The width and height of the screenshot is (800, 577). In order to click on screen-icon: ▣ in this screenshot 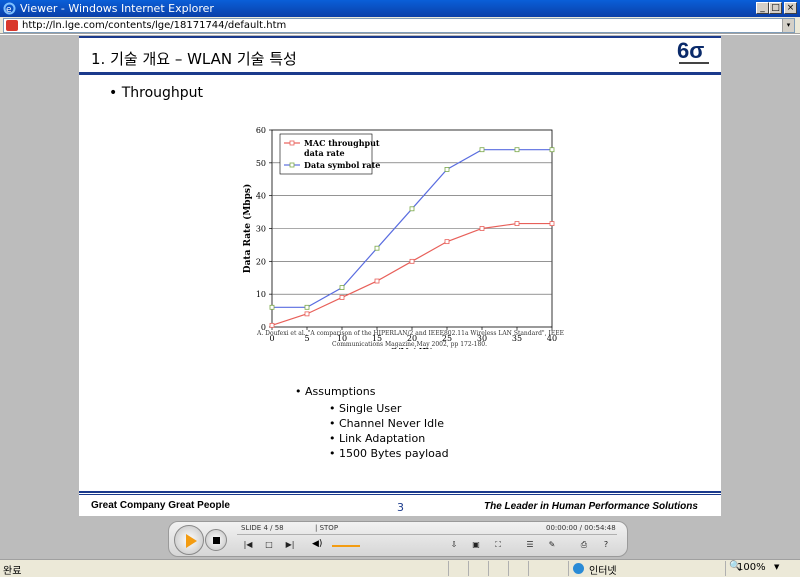, I will do `click(476, 545)`.